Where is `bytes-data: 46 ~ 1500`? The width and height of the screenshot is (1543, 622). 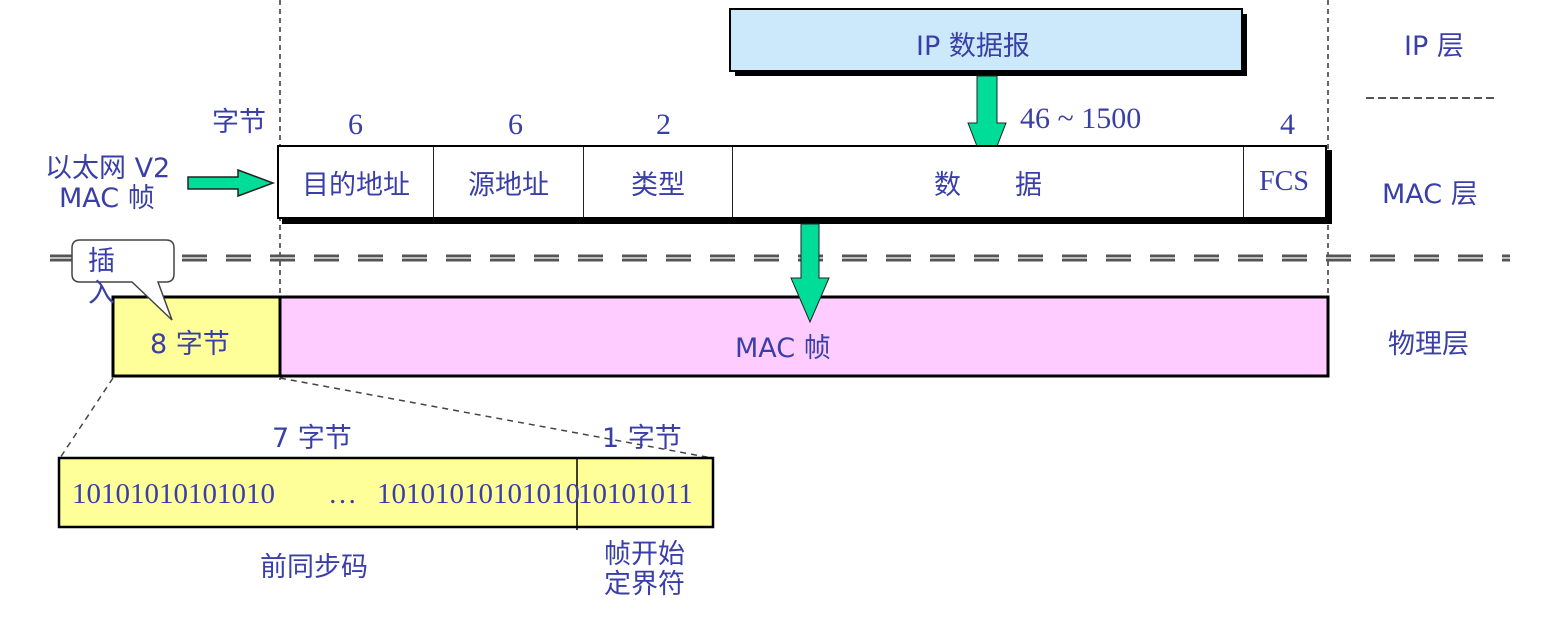
bytes-data: 46 ~ 1500 is located at coordinates (1081, 118).